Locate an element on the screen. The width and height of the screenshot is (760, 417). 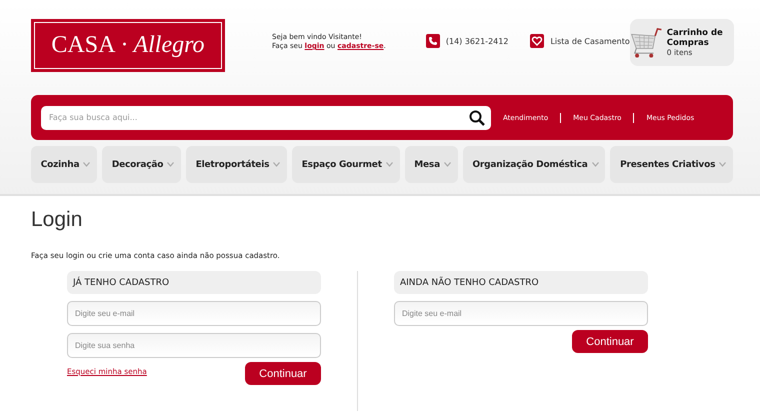
category-menu-item: Decoração is located at coordinates (141, 164).